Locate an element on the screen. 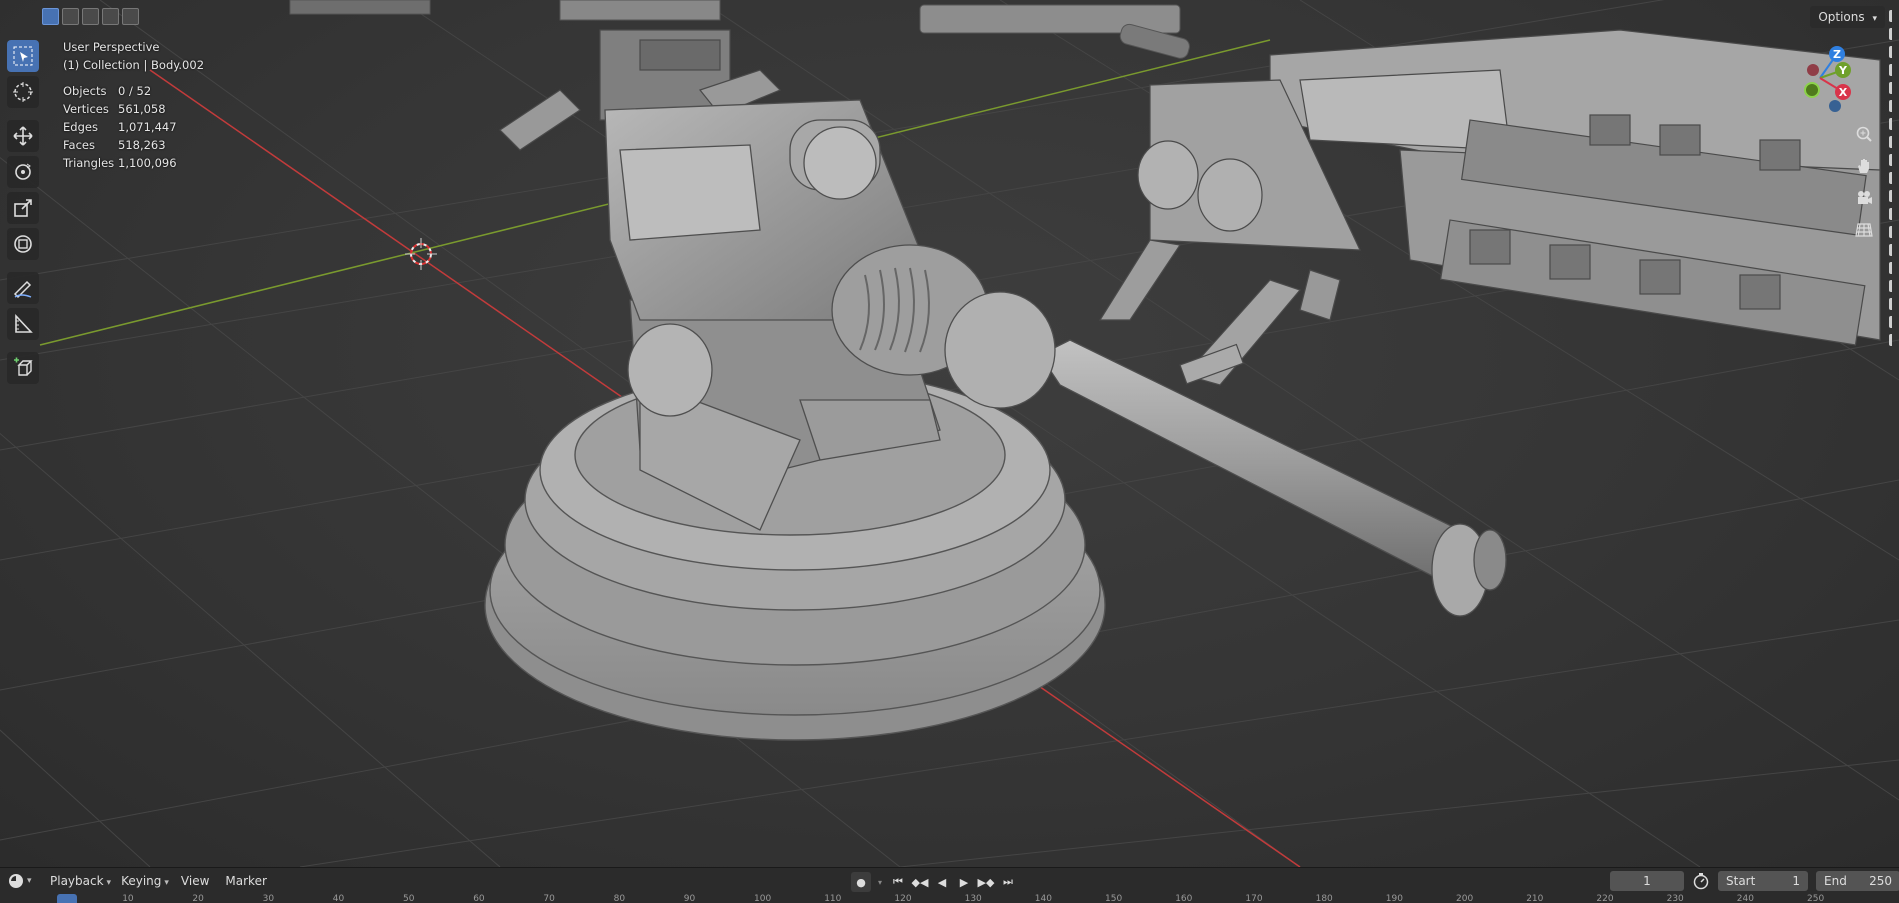  playhead is located at coordinates (67, 898).